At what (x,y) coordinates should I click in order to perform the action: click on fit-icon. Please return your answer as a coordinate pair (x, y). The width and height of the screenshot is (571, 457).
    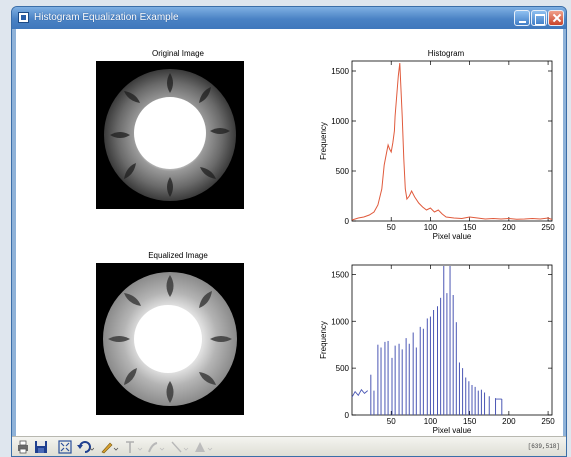
    Looking at the image, I should click on (65, 447).